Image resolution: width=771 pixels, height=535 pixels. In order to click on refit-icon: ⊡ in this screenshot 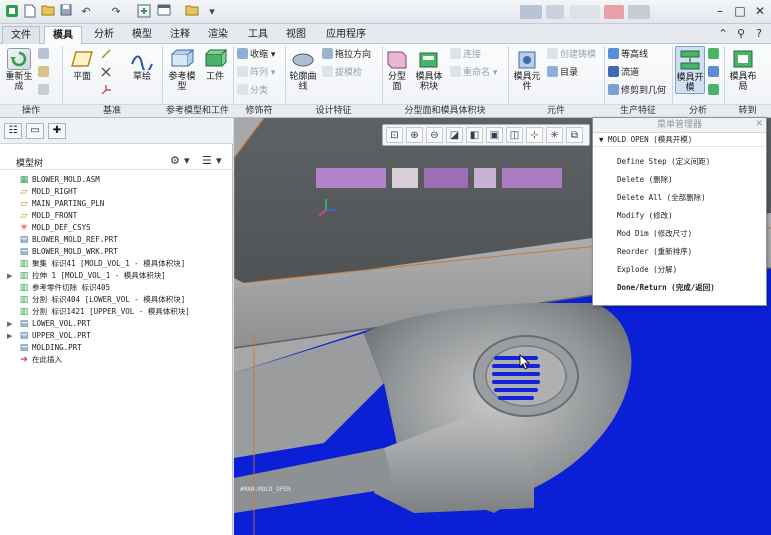, I will do `click(394, 135)`.